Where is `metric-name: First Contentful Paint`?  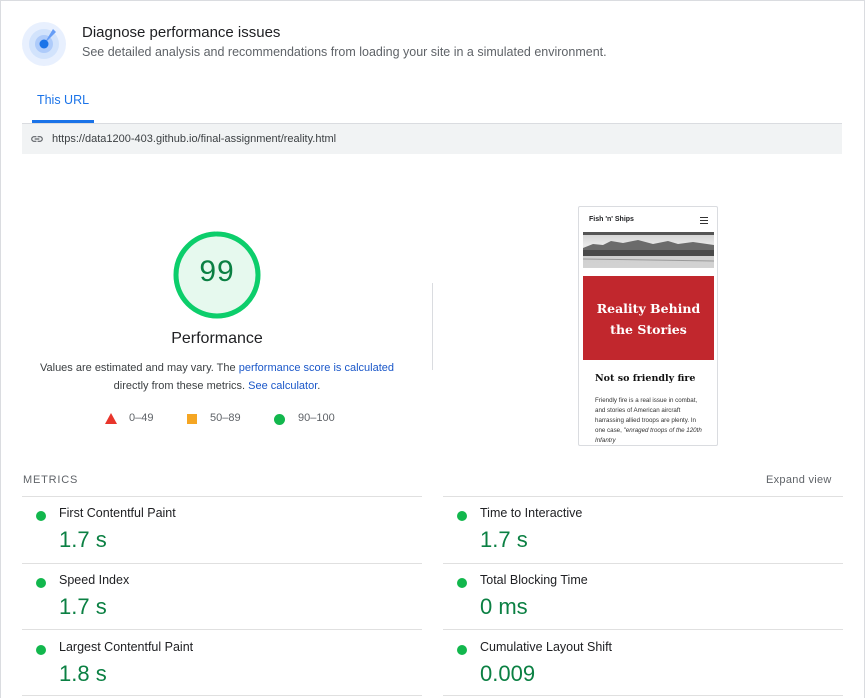
metric-name: First Contentful Paint is located at coordinates (117, 513).